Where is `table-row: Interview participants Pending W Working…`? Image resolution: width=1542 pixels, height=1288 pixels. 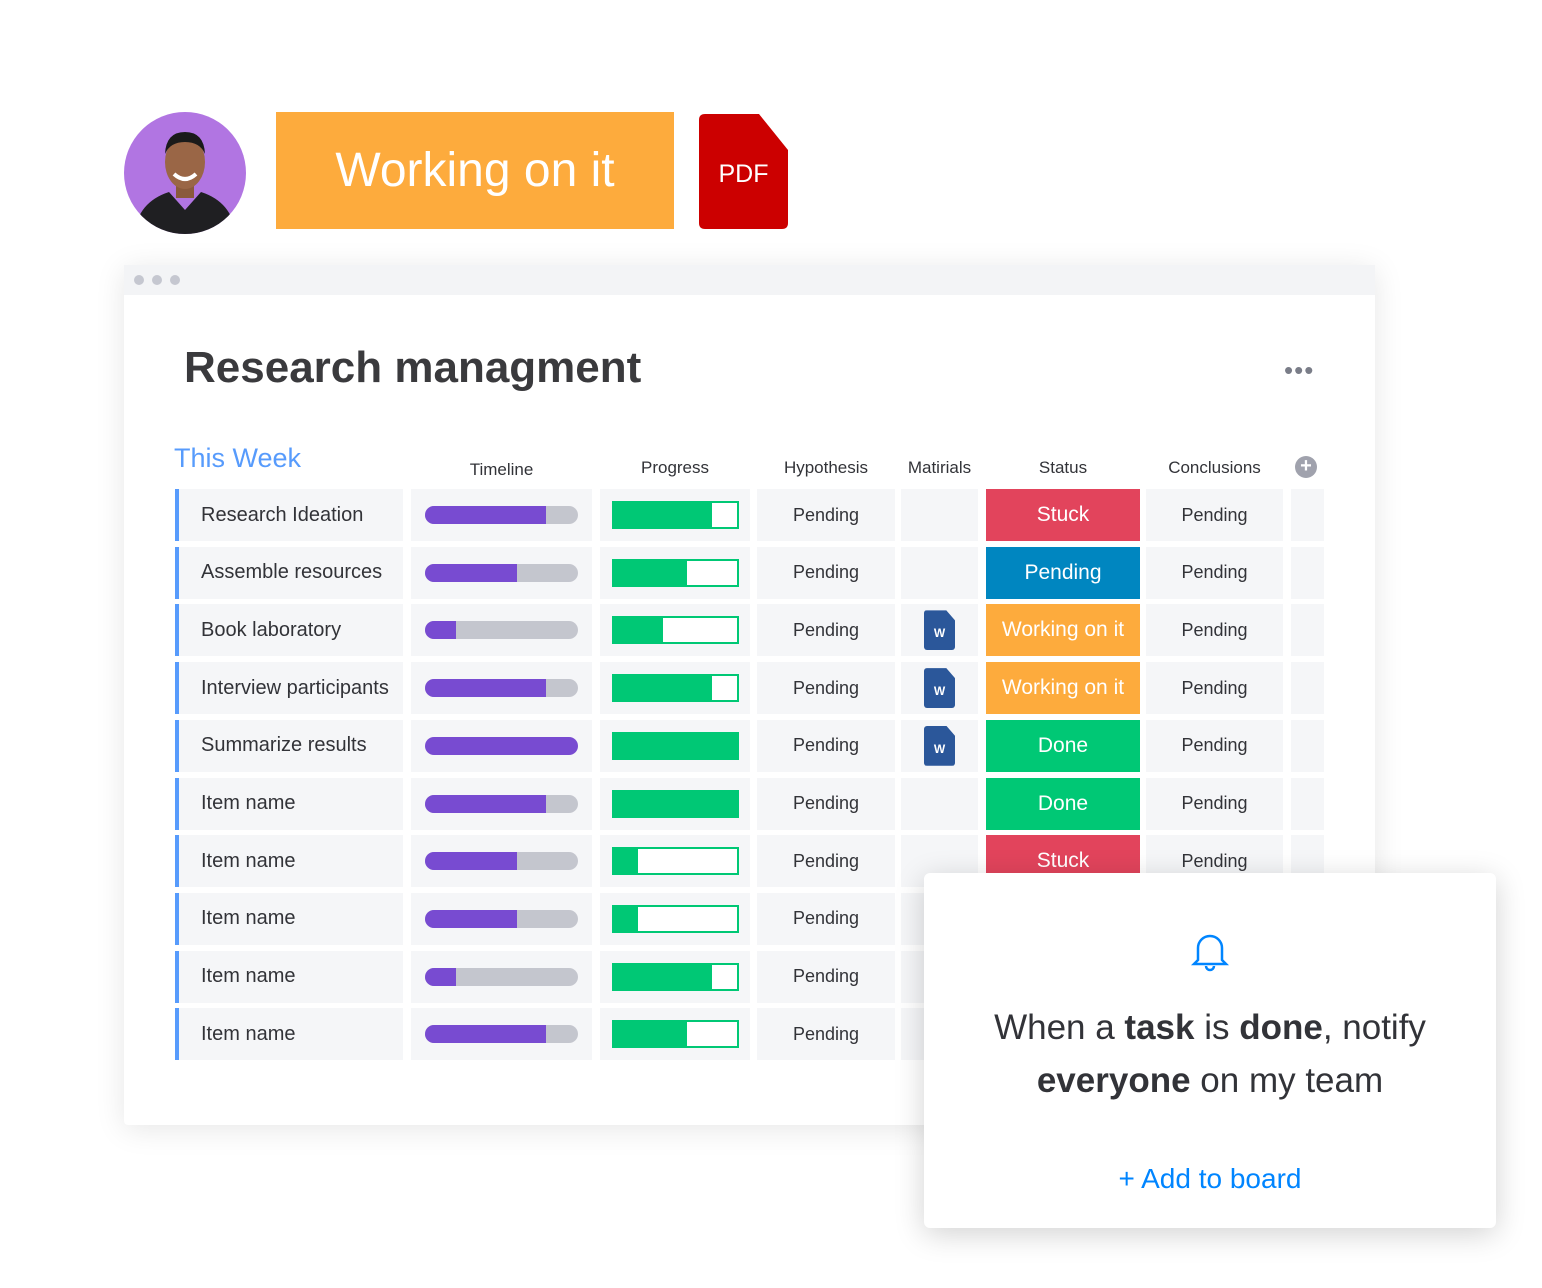
table-row: Interview participants Pending W Working… is located at coordinates (749, 688).